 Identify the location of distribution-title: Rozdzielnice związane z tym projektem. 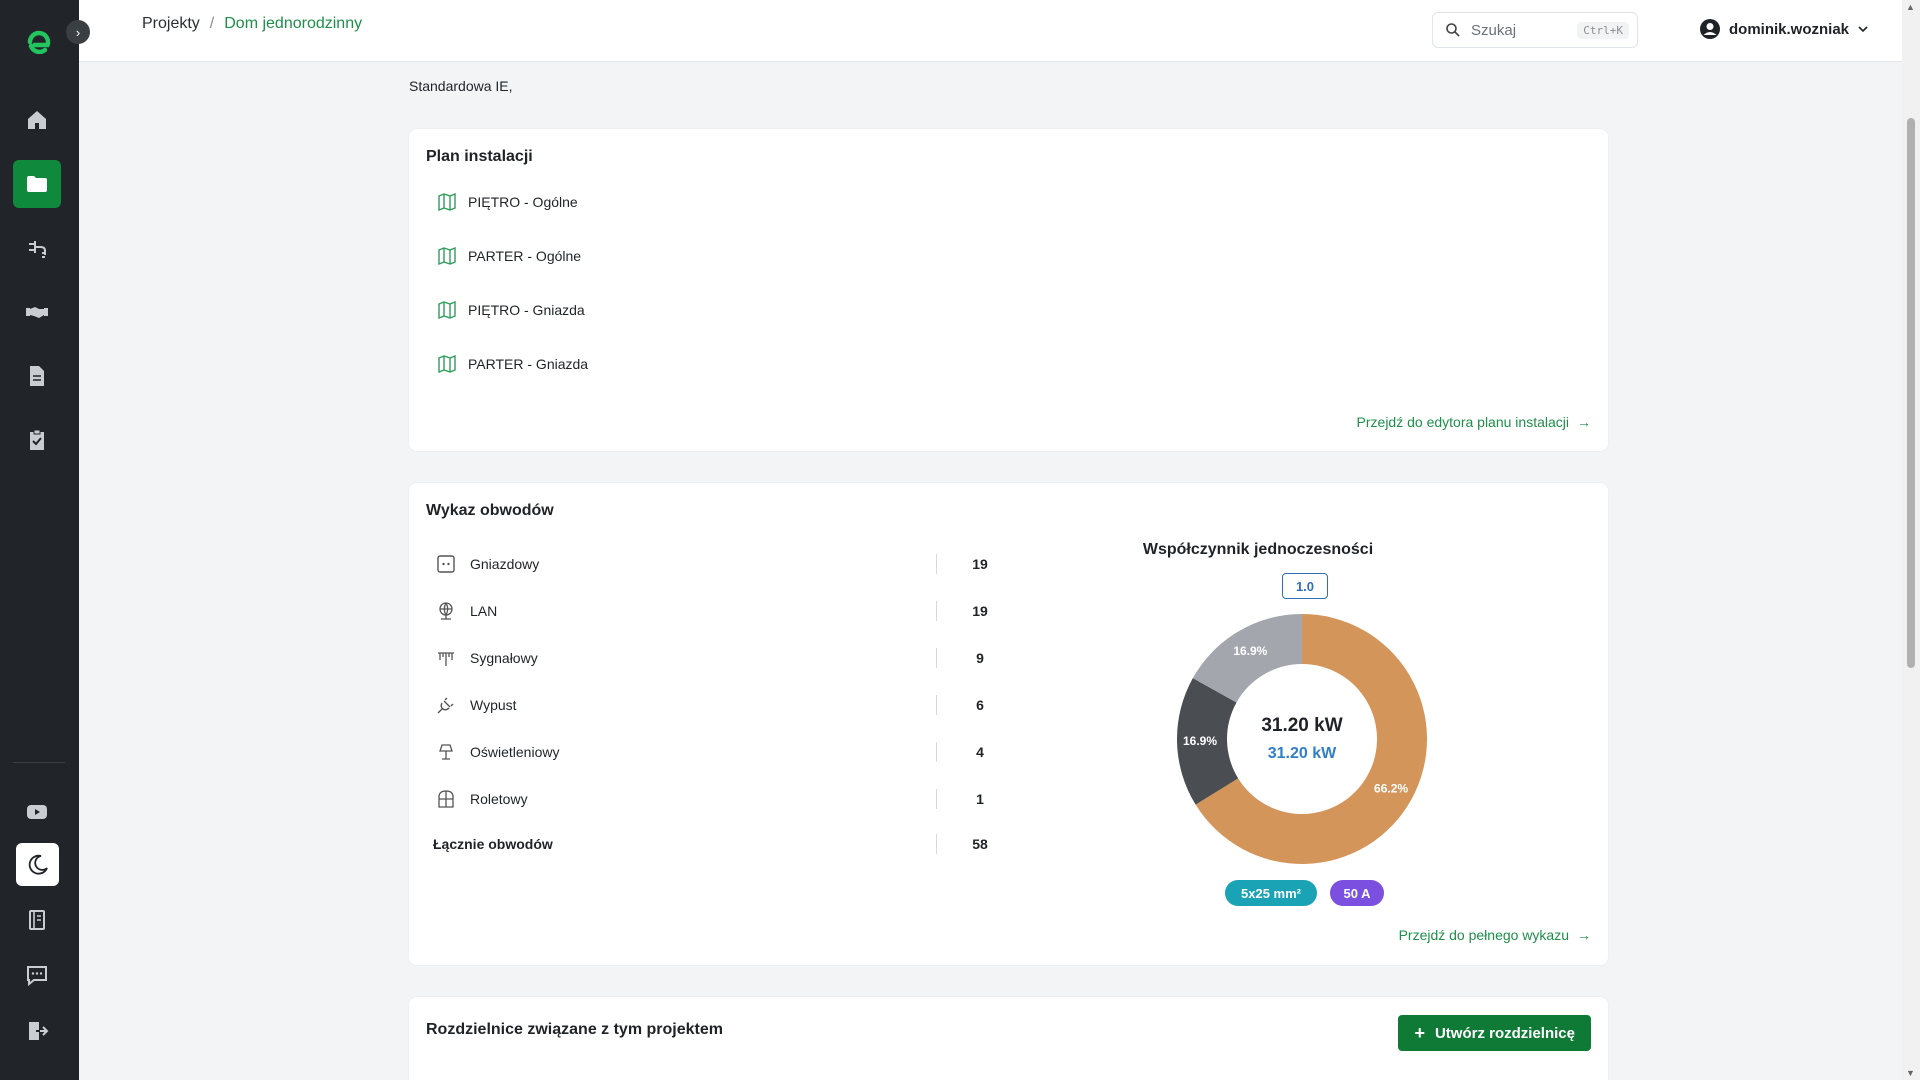
(574, 1029).